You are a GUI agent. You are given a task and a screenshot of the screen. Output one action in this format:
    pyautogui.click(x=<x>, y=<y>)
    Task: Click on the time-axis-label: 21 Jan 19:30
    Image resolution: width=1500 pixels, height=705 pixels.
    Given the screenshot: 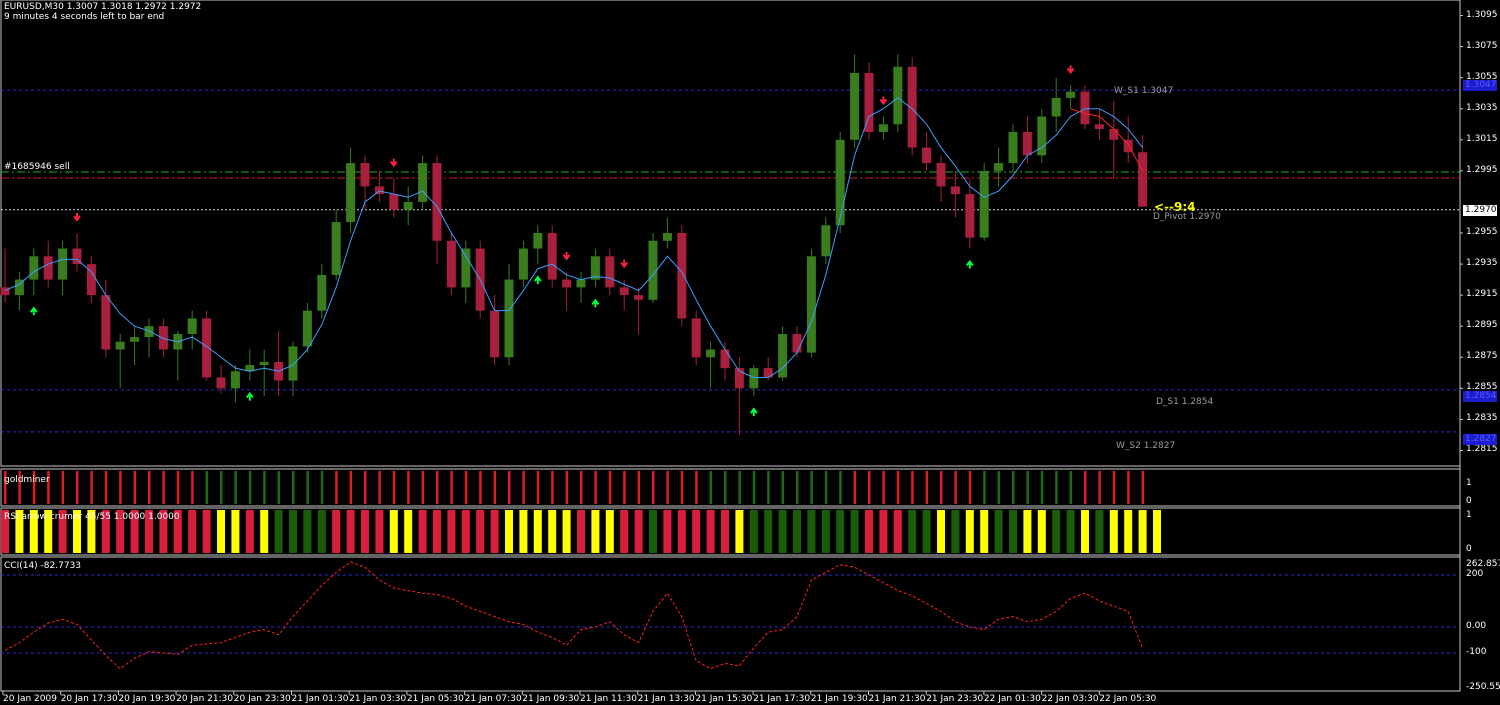 What is the action you would take?
    pyautogui.click(x=839, y=699)
    